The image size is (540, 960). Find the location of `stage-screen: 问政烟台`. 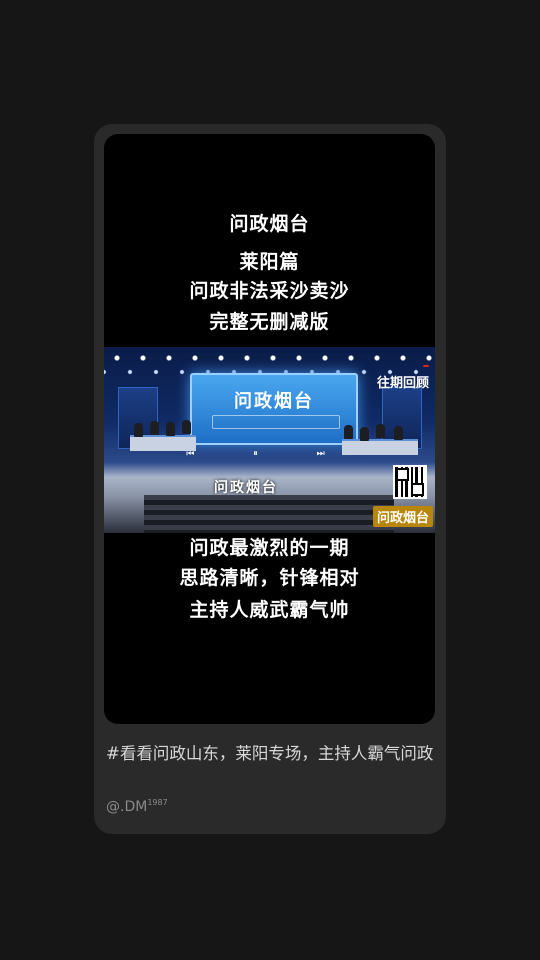

stage-screen: 问政烟台 is located at coordinates (274, 409).